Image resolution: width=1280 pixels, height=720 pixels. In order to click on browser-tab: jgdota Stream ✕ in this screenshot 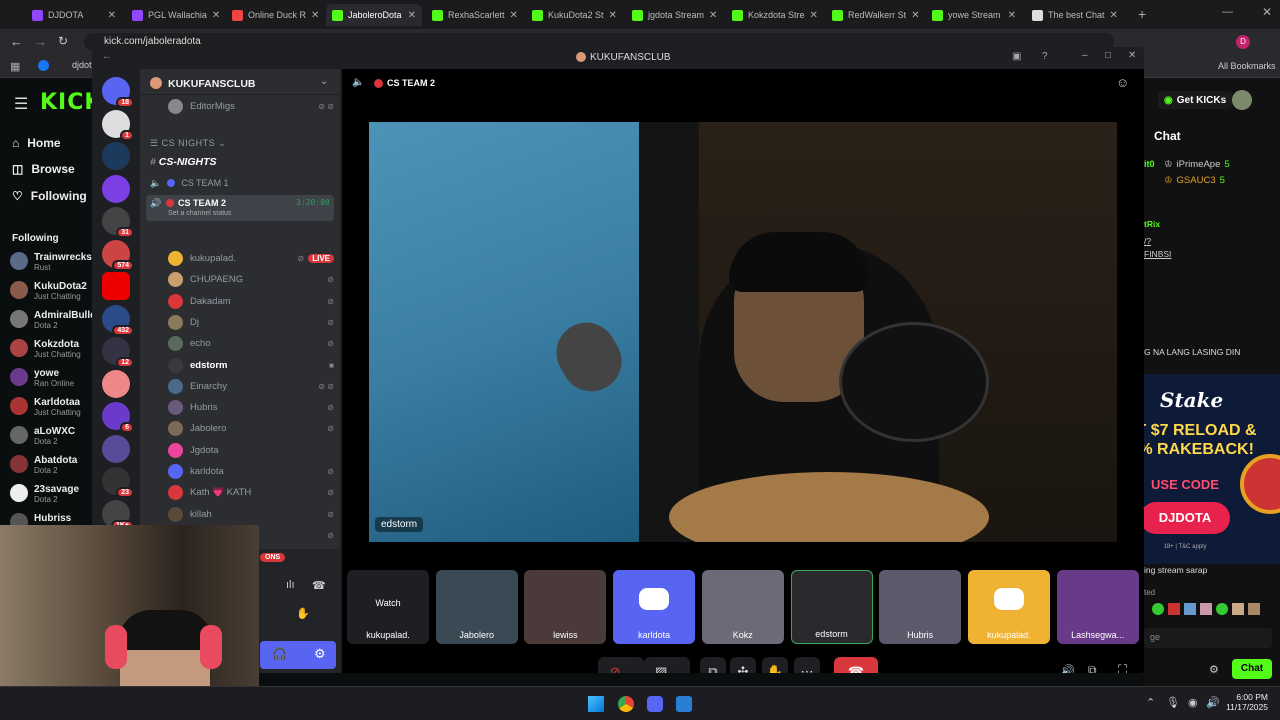, I will do `click(674, 15)`.